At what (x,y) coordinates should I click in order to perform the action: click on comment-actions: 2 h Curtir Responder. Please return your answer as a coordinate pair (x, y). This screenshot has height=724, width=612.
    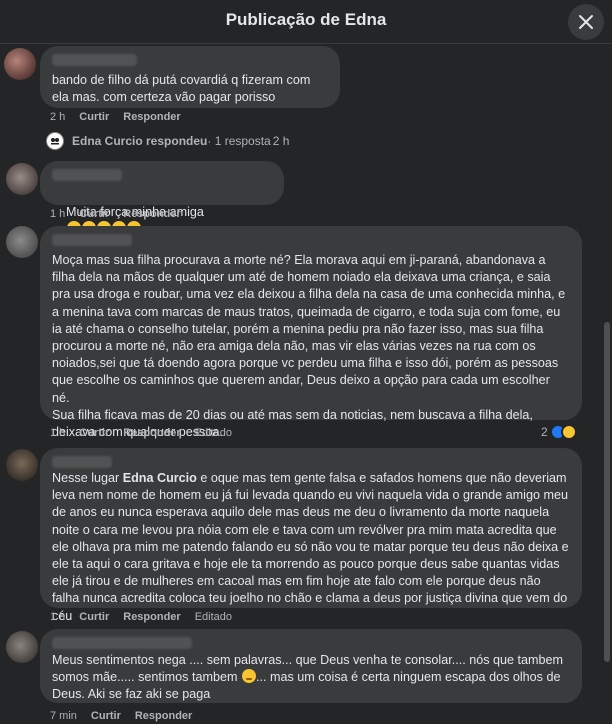
    Looking at the image, I should click on (115, 117).